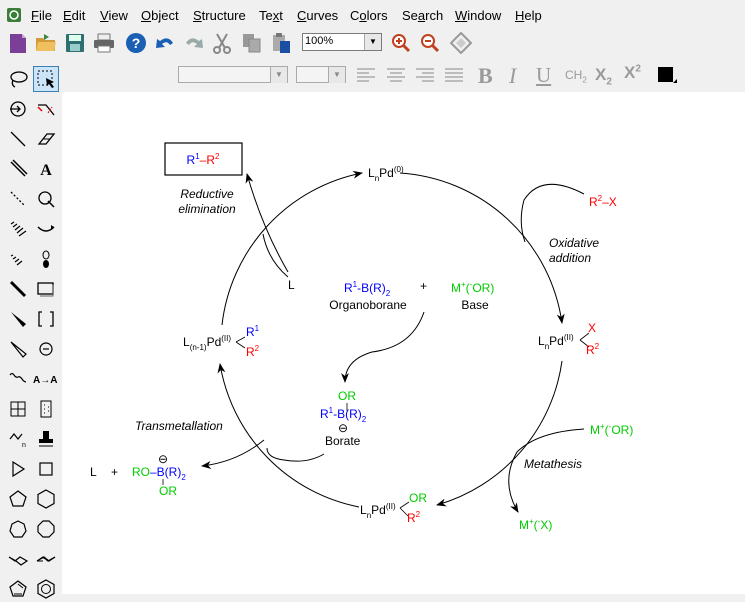 The image size is (745, 602). What do you see at coordinates (222, 43) in the screenshot?
I see `cut-icon` at bounding box center [222, 43].